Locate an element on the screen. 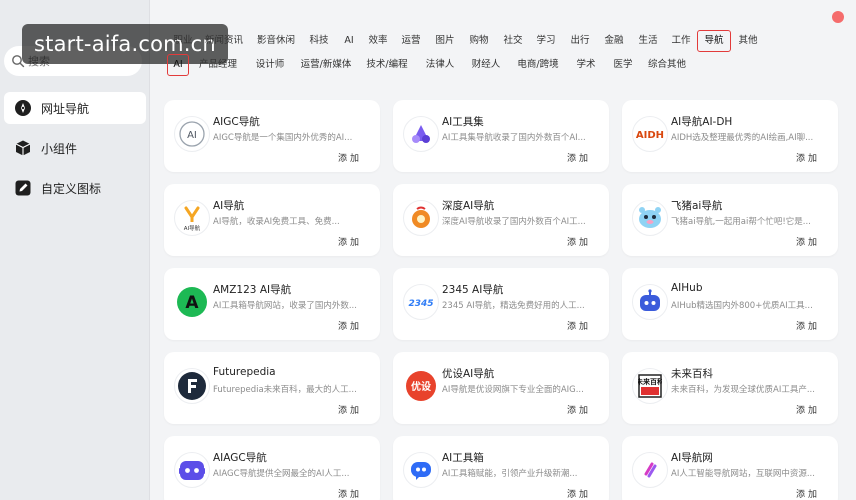  tab-sub-product-manager: 产品经理 is located at coordinates (218, 65).